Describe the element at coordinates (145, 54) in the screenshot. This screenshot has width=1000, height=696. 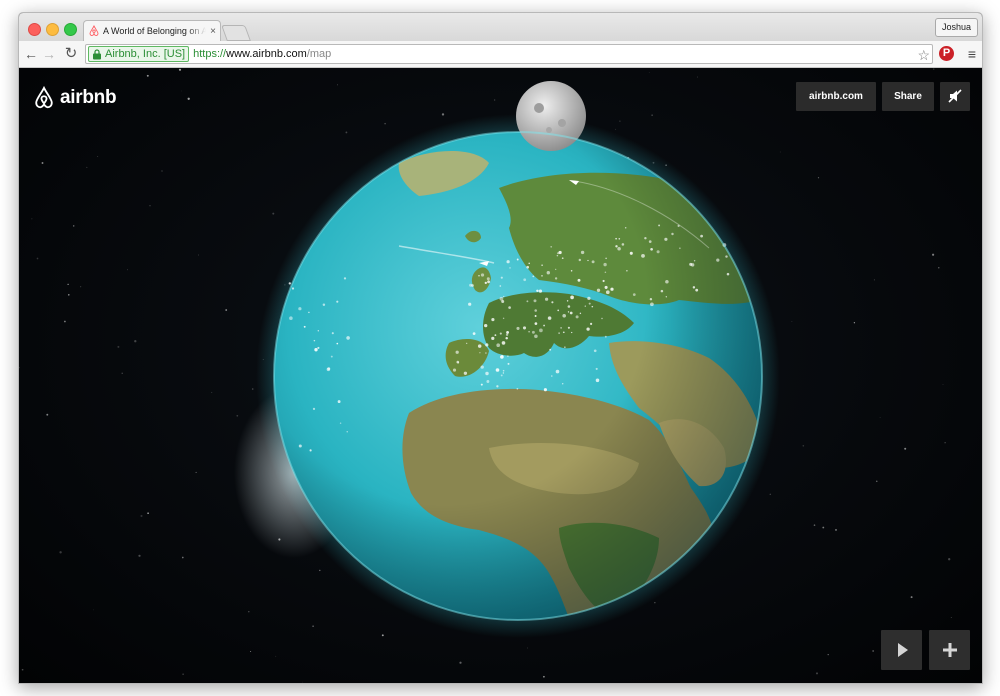
I see `ev-label: Airbnb, Inc. [US]` at that location.